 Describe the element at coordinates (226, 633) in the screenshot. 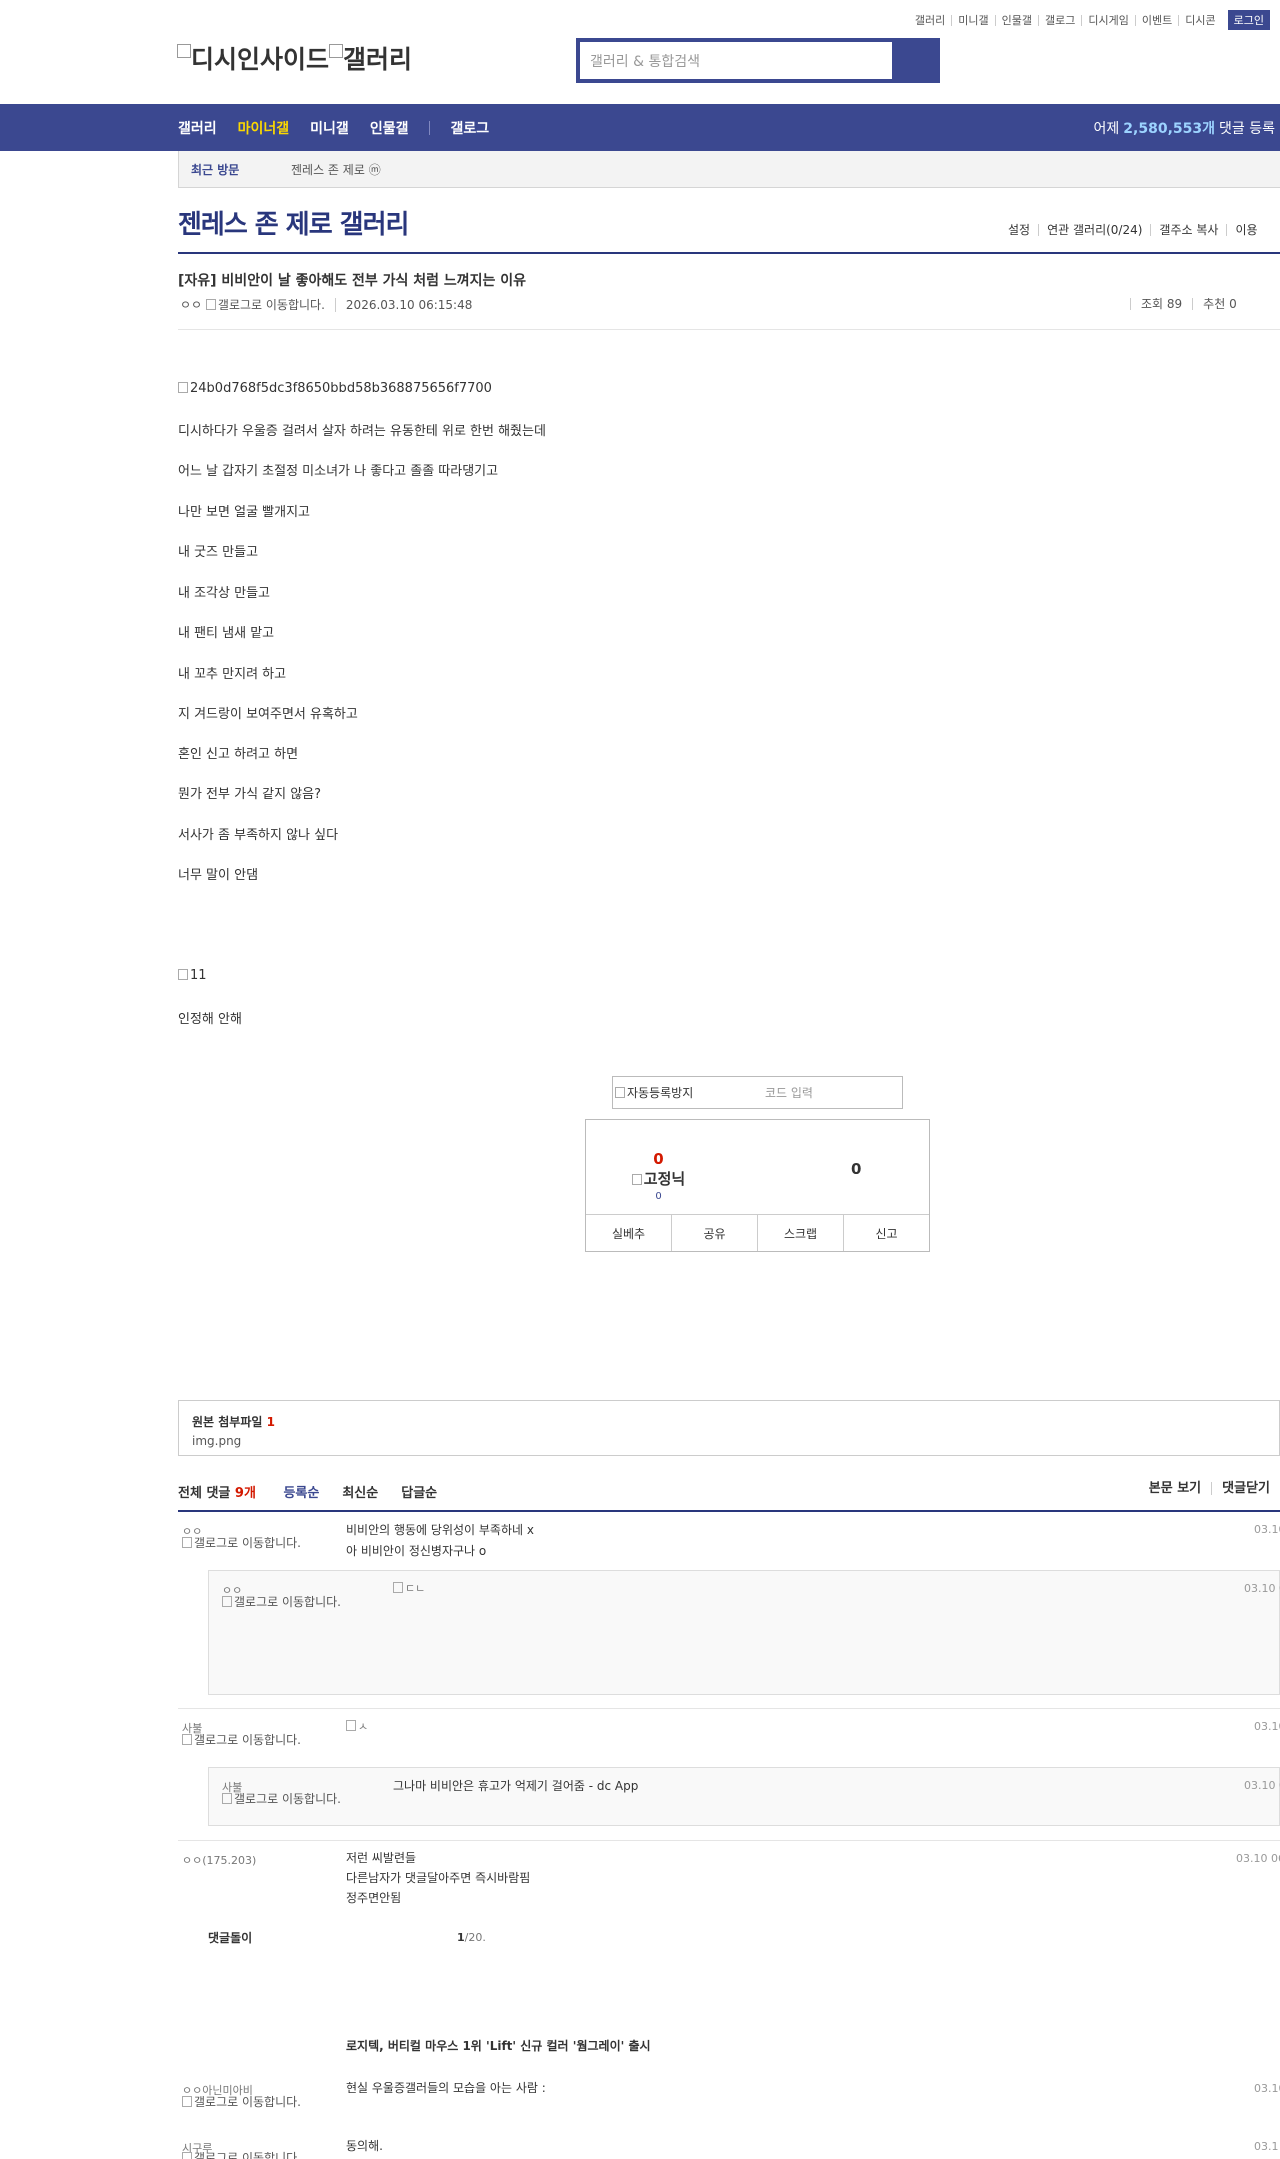

I see `post-line: 내 팬티 냄새 맡고` at that location.